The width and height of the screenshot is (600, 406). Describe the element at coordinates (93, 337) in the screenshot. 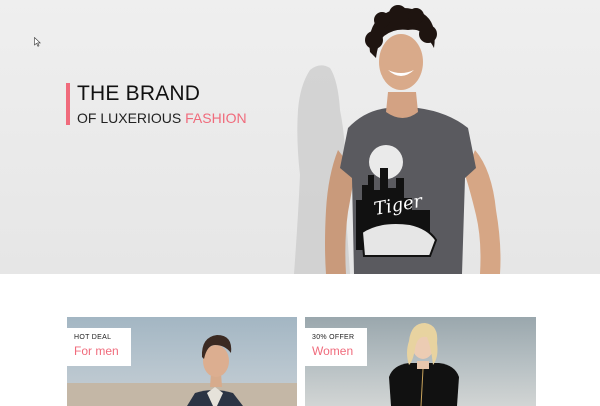

I see `promo-men-tag: HOT DEAL` at that location.